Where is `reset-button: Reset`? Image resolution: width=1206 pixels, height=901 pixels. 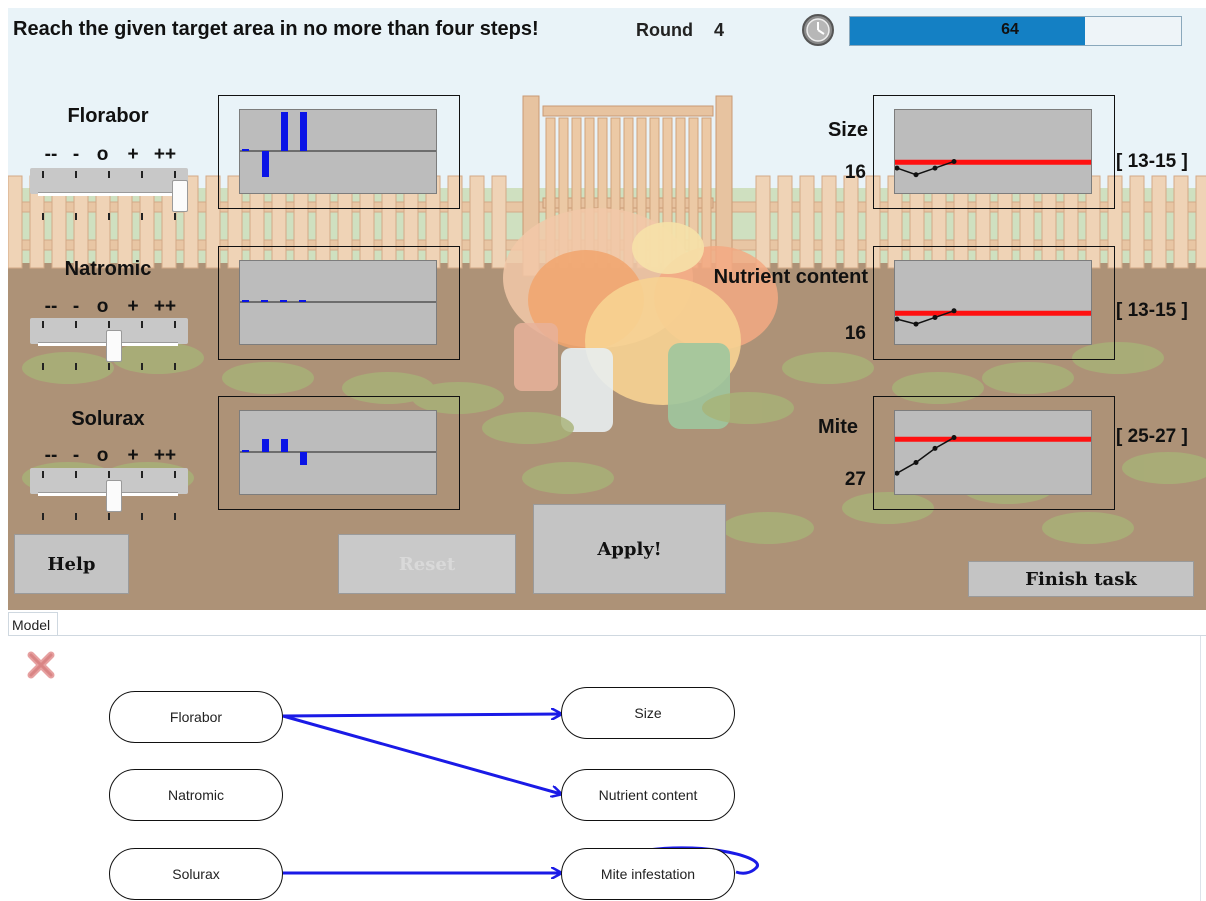
reset-button: Reset is located at coordinates (427, 564).